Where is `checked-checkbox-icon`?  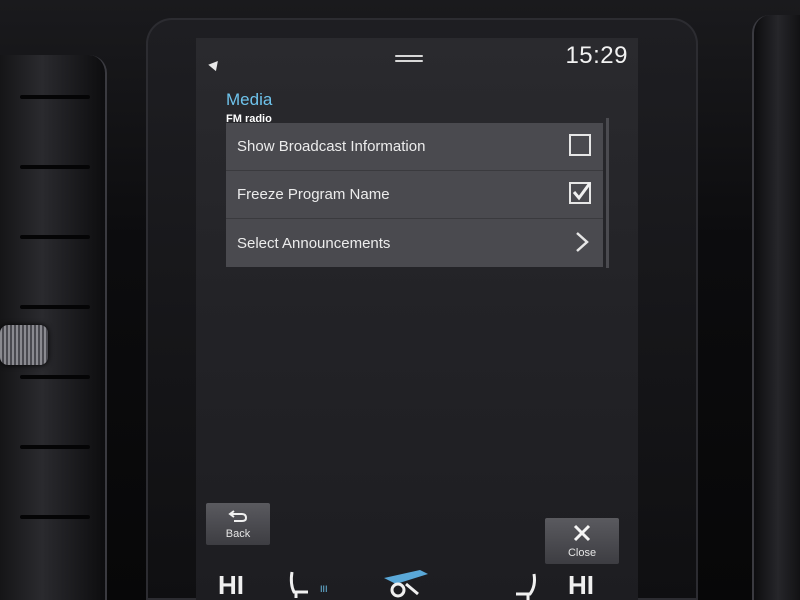
checked-checkbox-icon is located at coordinates (580, 193).